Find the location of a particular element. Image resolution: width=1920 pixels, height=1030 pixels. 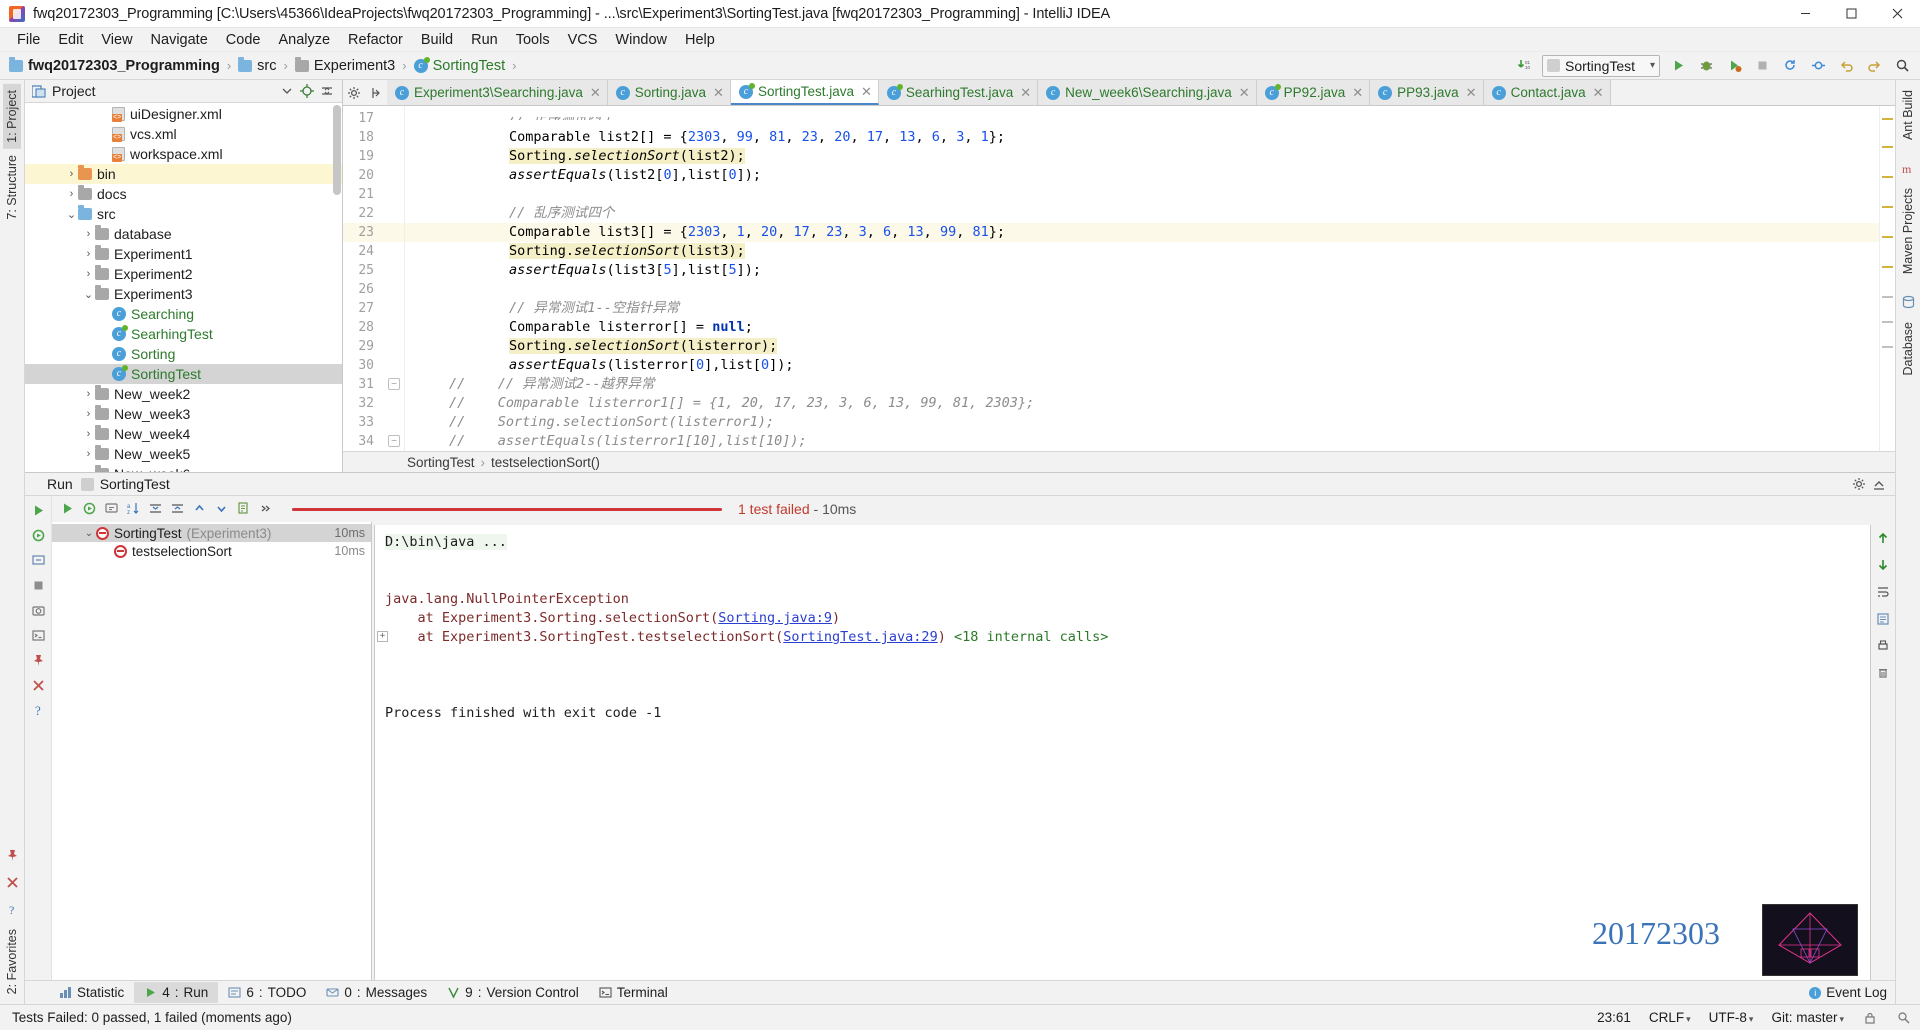

code-line: Sorting.selectionSort(listerror); is located at coordinates (643, 346).